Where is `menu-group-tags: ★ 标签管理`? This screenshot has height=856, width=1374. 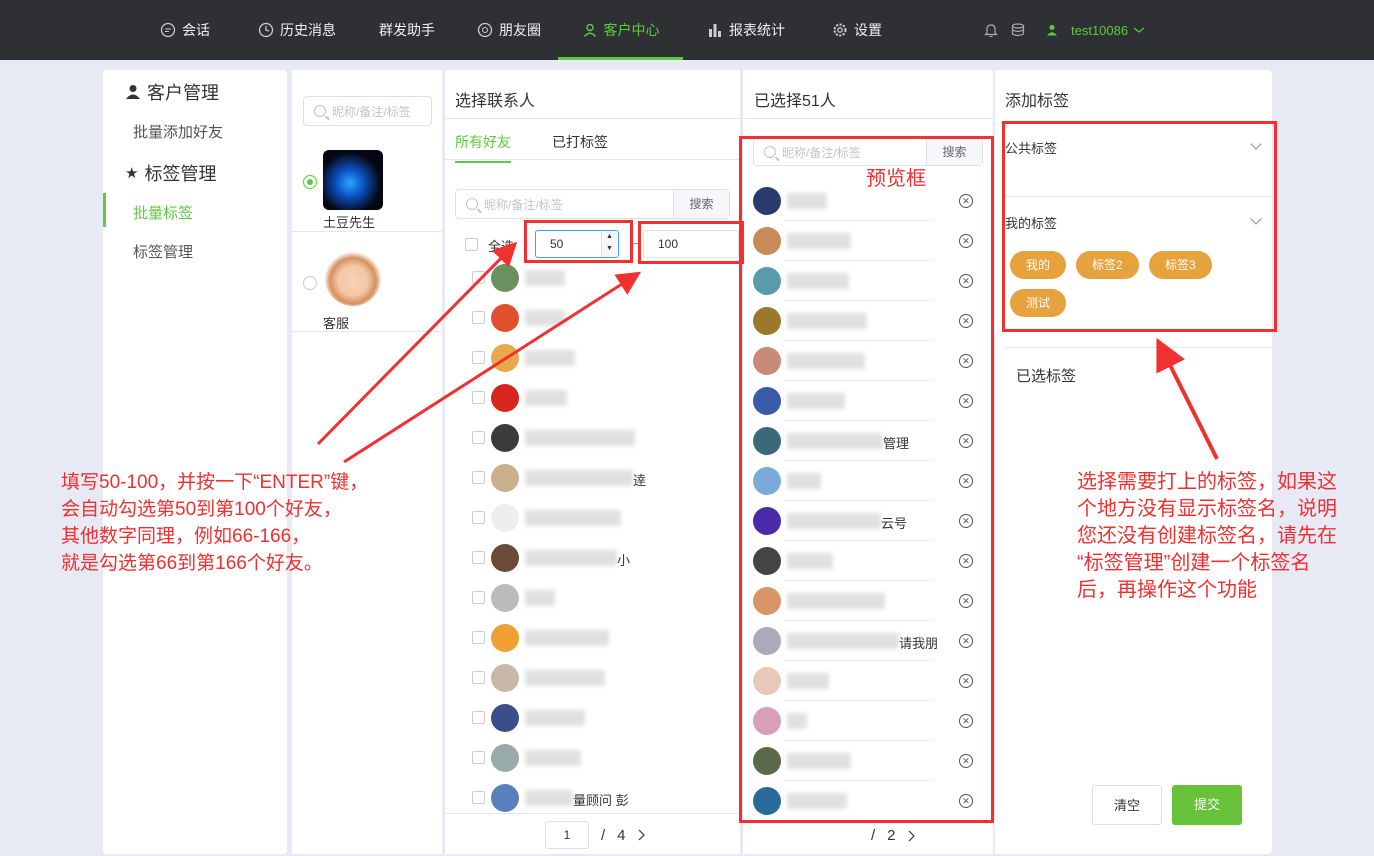 menu-group-tags: ★ 标签管理 is located at coordinates (170, 173).